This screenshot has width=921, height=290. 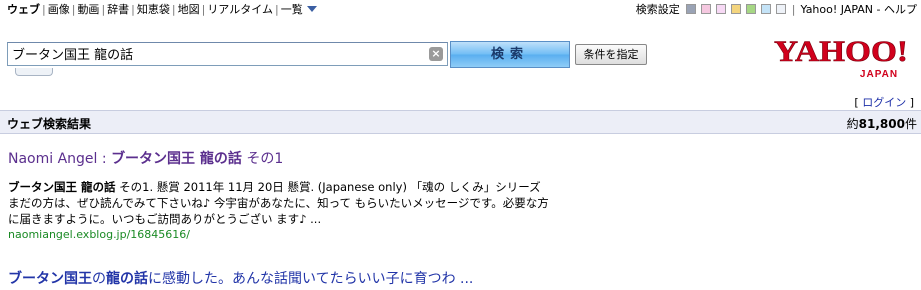 What do you see at coordinates (127, 279) in the screenshot?
I see `result-title-highlight: 龍の話` at bounding box center [127, 279].